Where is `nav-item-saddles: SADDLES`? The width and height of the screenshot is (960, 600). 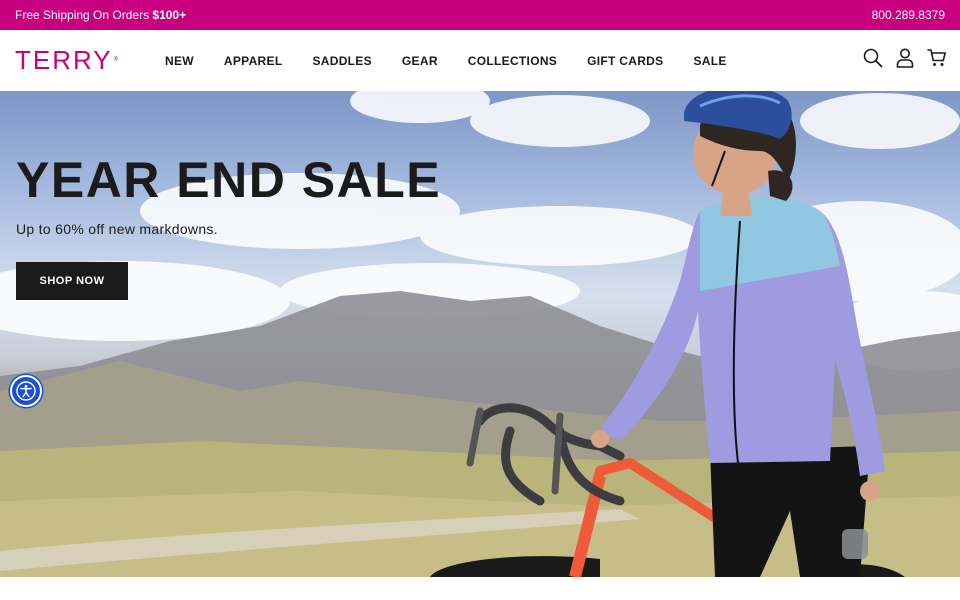 nav-item-saddles: SADDLES is located at coordinates (341, 61).